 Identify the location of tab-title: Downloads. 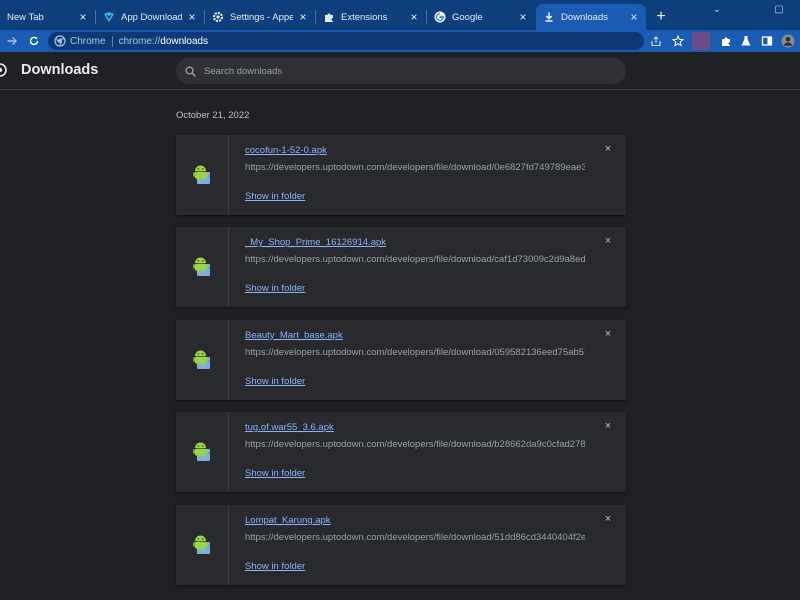
(584, 17).